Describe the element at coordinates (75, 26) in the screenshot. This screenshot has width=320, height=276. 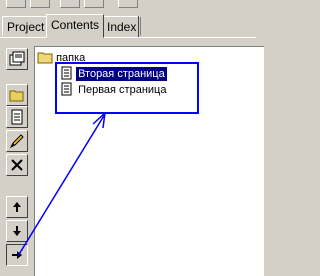
I see `tab-contents: Contents` at that location.